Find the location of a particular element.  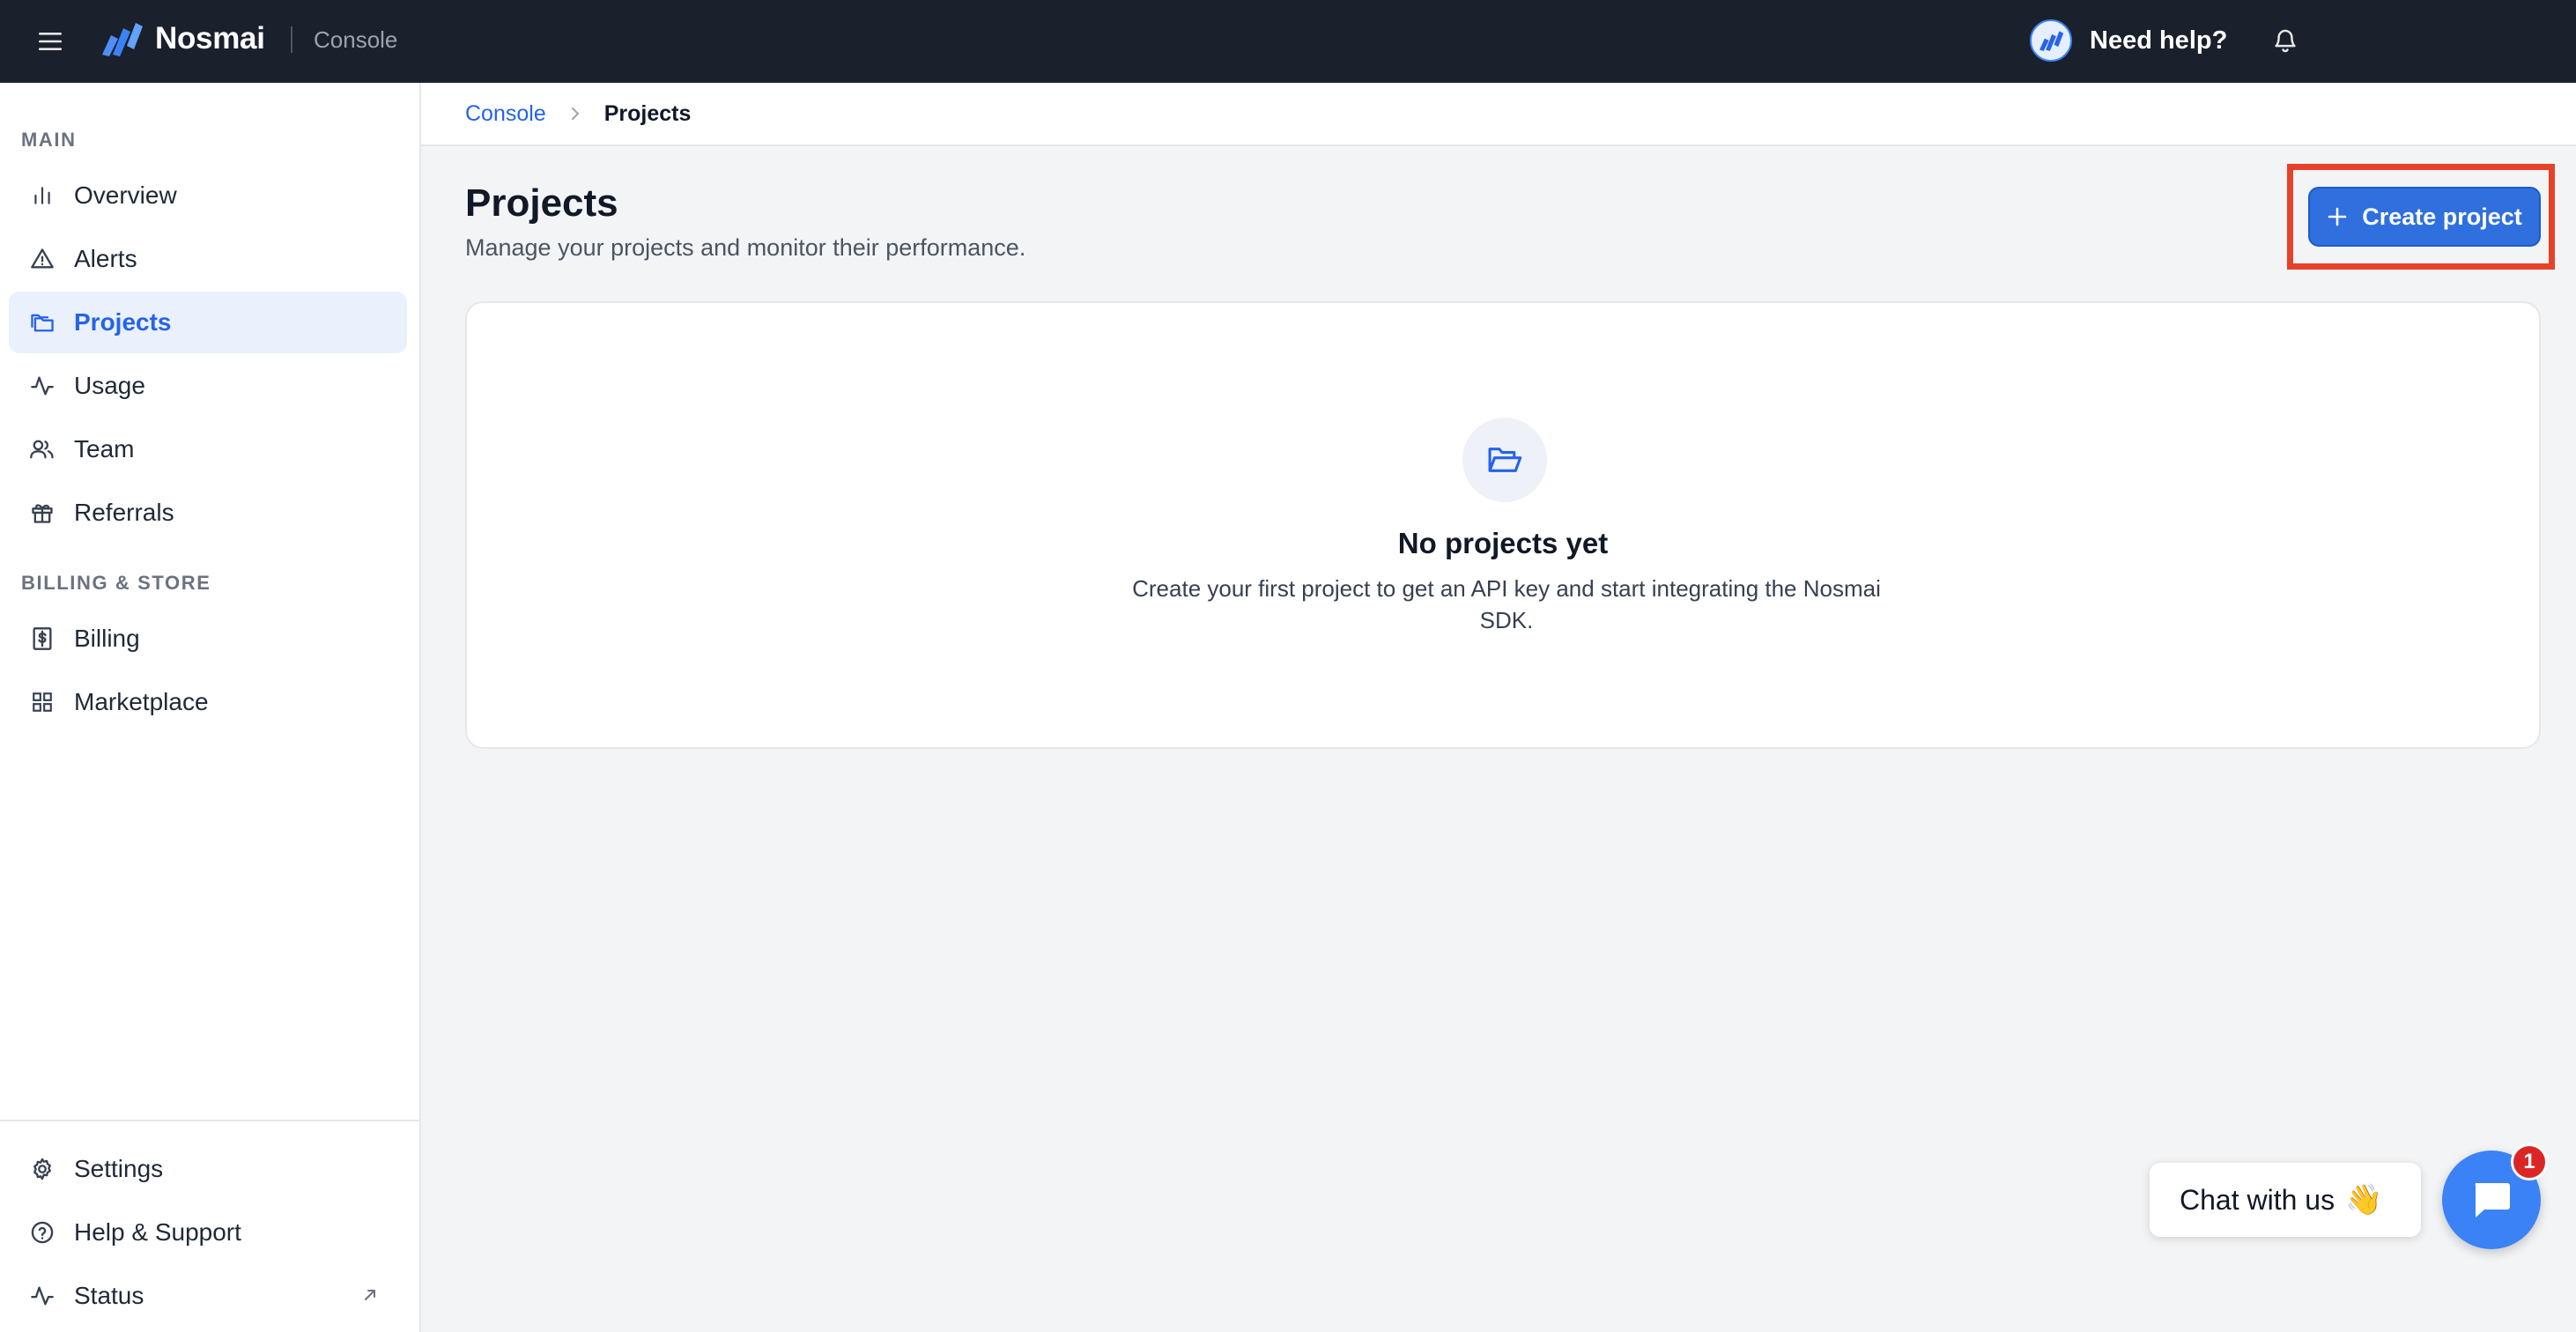

nosmai-logo is located at coordinates (123, 39).